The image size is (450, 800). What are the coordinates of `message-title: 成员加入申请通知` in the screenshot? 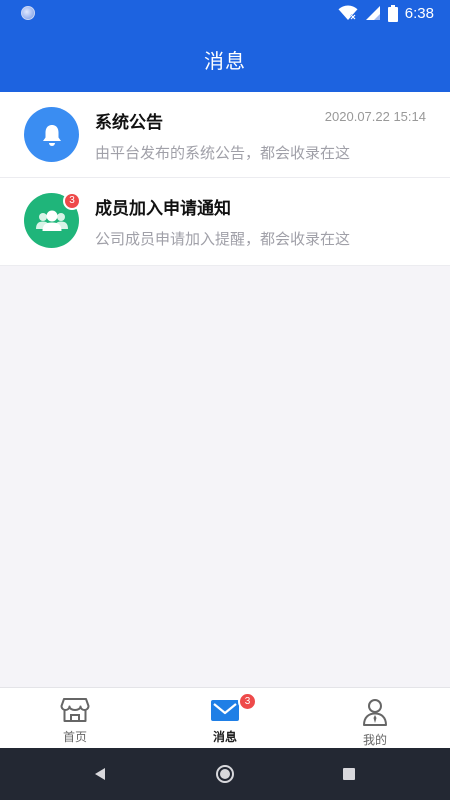 It's located at (163, 209).